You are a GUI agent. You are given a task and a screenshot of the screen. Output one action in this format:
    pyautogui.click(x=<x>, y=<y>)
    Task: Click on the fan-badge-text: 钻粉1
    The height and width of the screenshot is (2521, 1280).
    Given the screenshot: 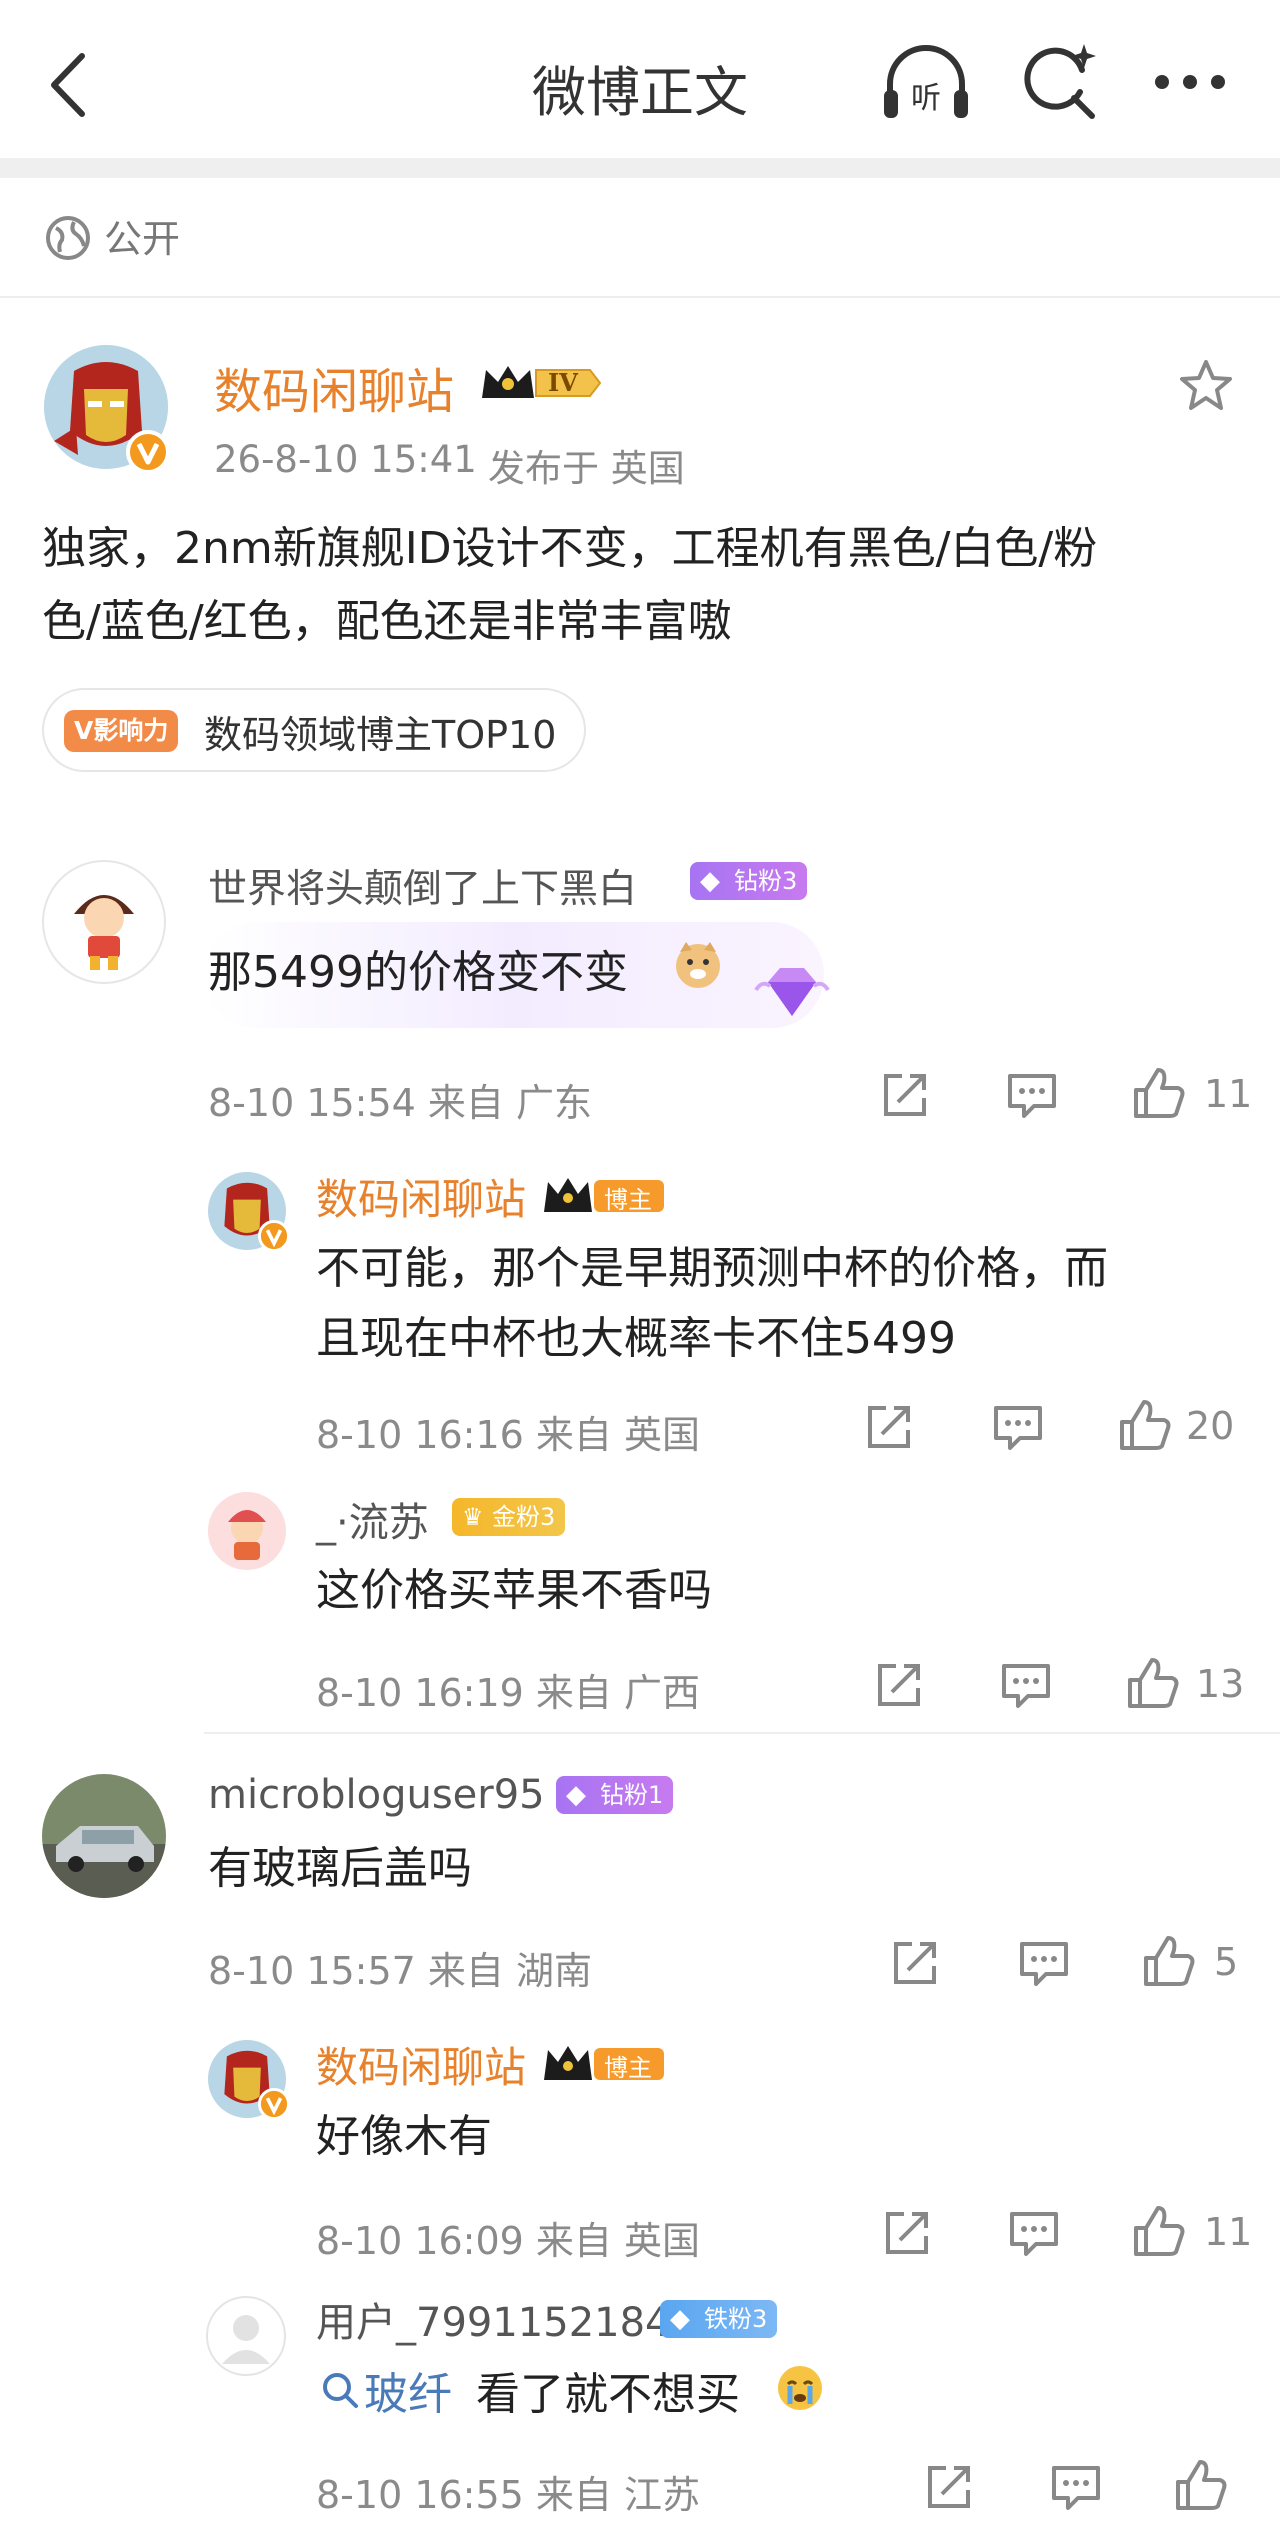 What is the action you would take?
    pyautogui.click(x=632, y=1795)
    